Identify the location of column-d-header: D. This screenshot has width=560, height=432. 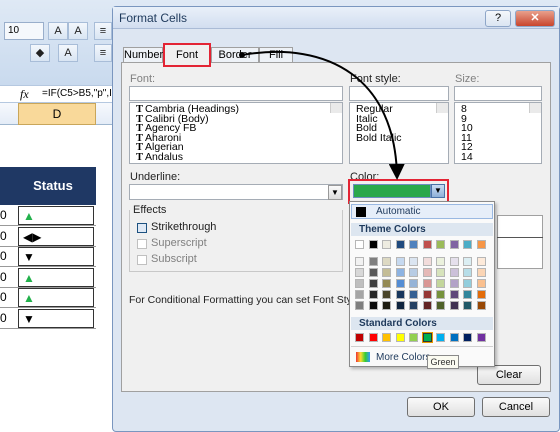
(57, 114).